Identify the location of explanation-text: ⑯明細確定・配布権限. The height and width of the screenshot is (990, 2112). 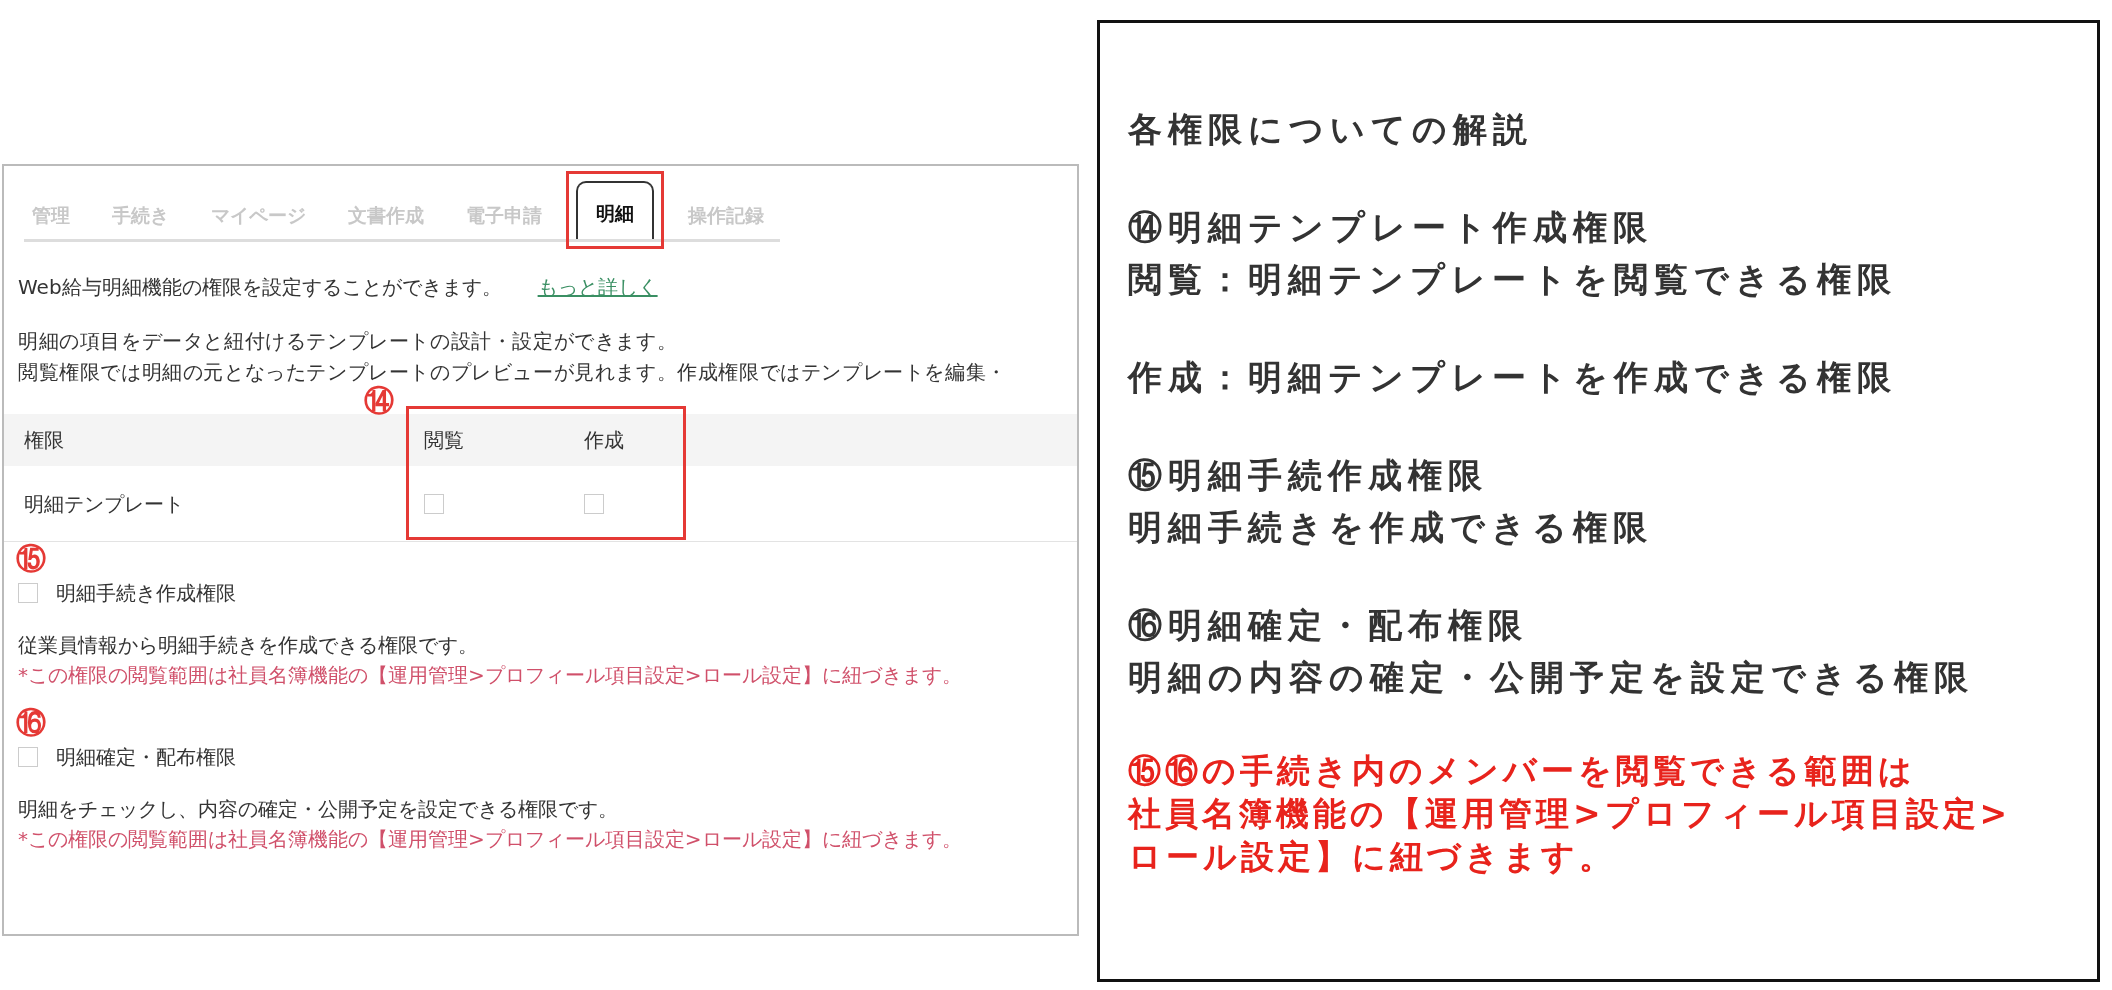
(1328, 625).